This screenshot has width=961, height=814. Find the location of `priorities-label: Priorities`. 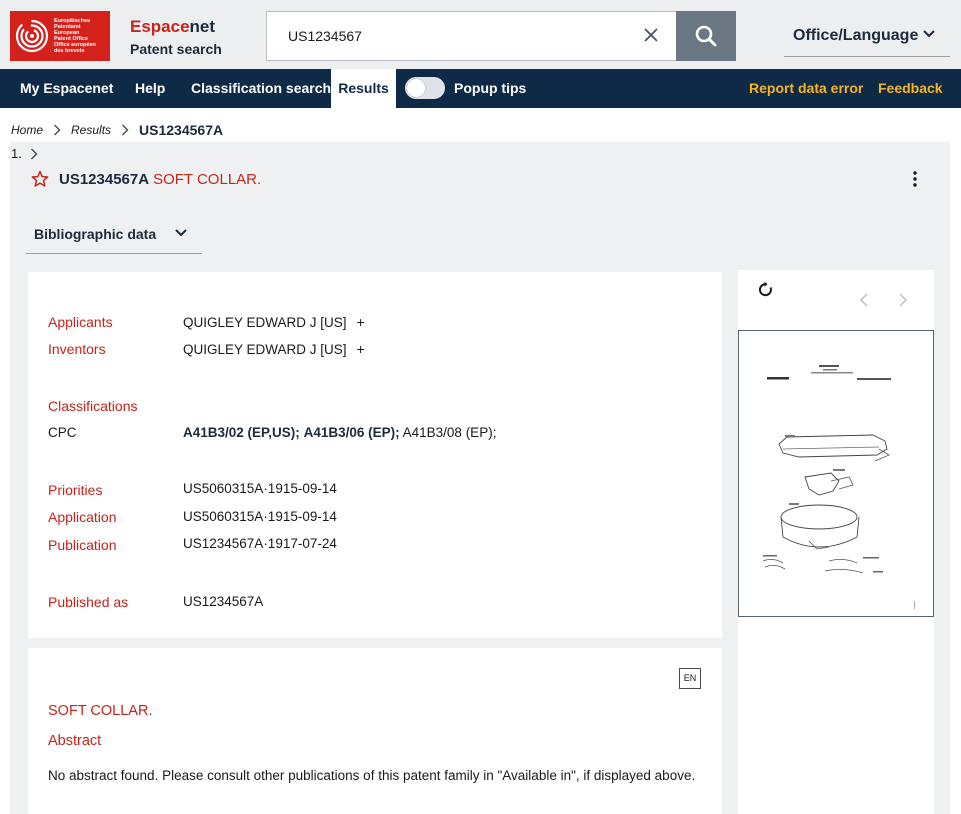

priorities-label: Priorities is located at coordinates (75, 490).